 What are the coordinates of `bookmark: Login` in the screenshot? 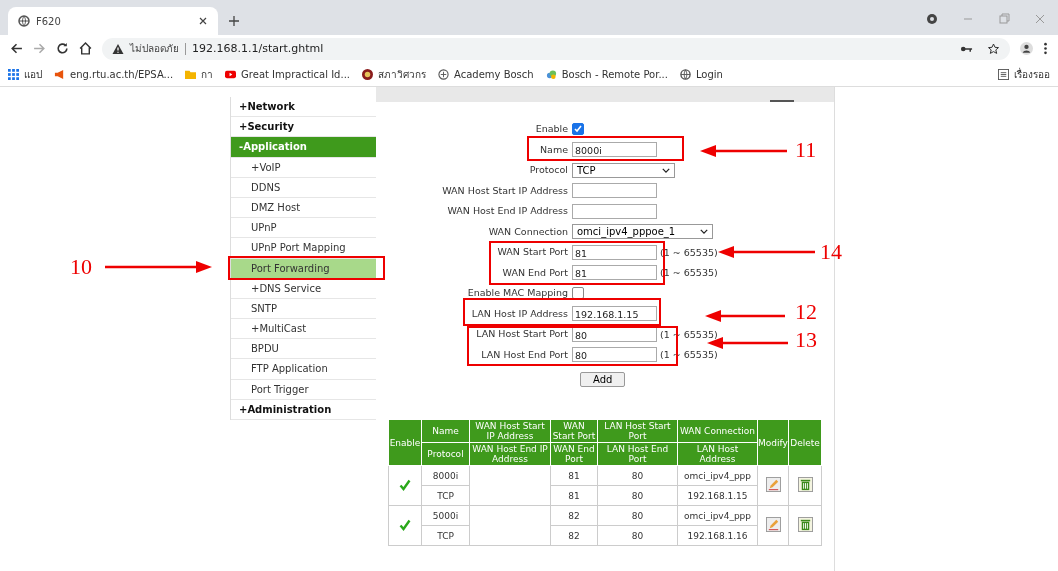 It's located at (701, 74).